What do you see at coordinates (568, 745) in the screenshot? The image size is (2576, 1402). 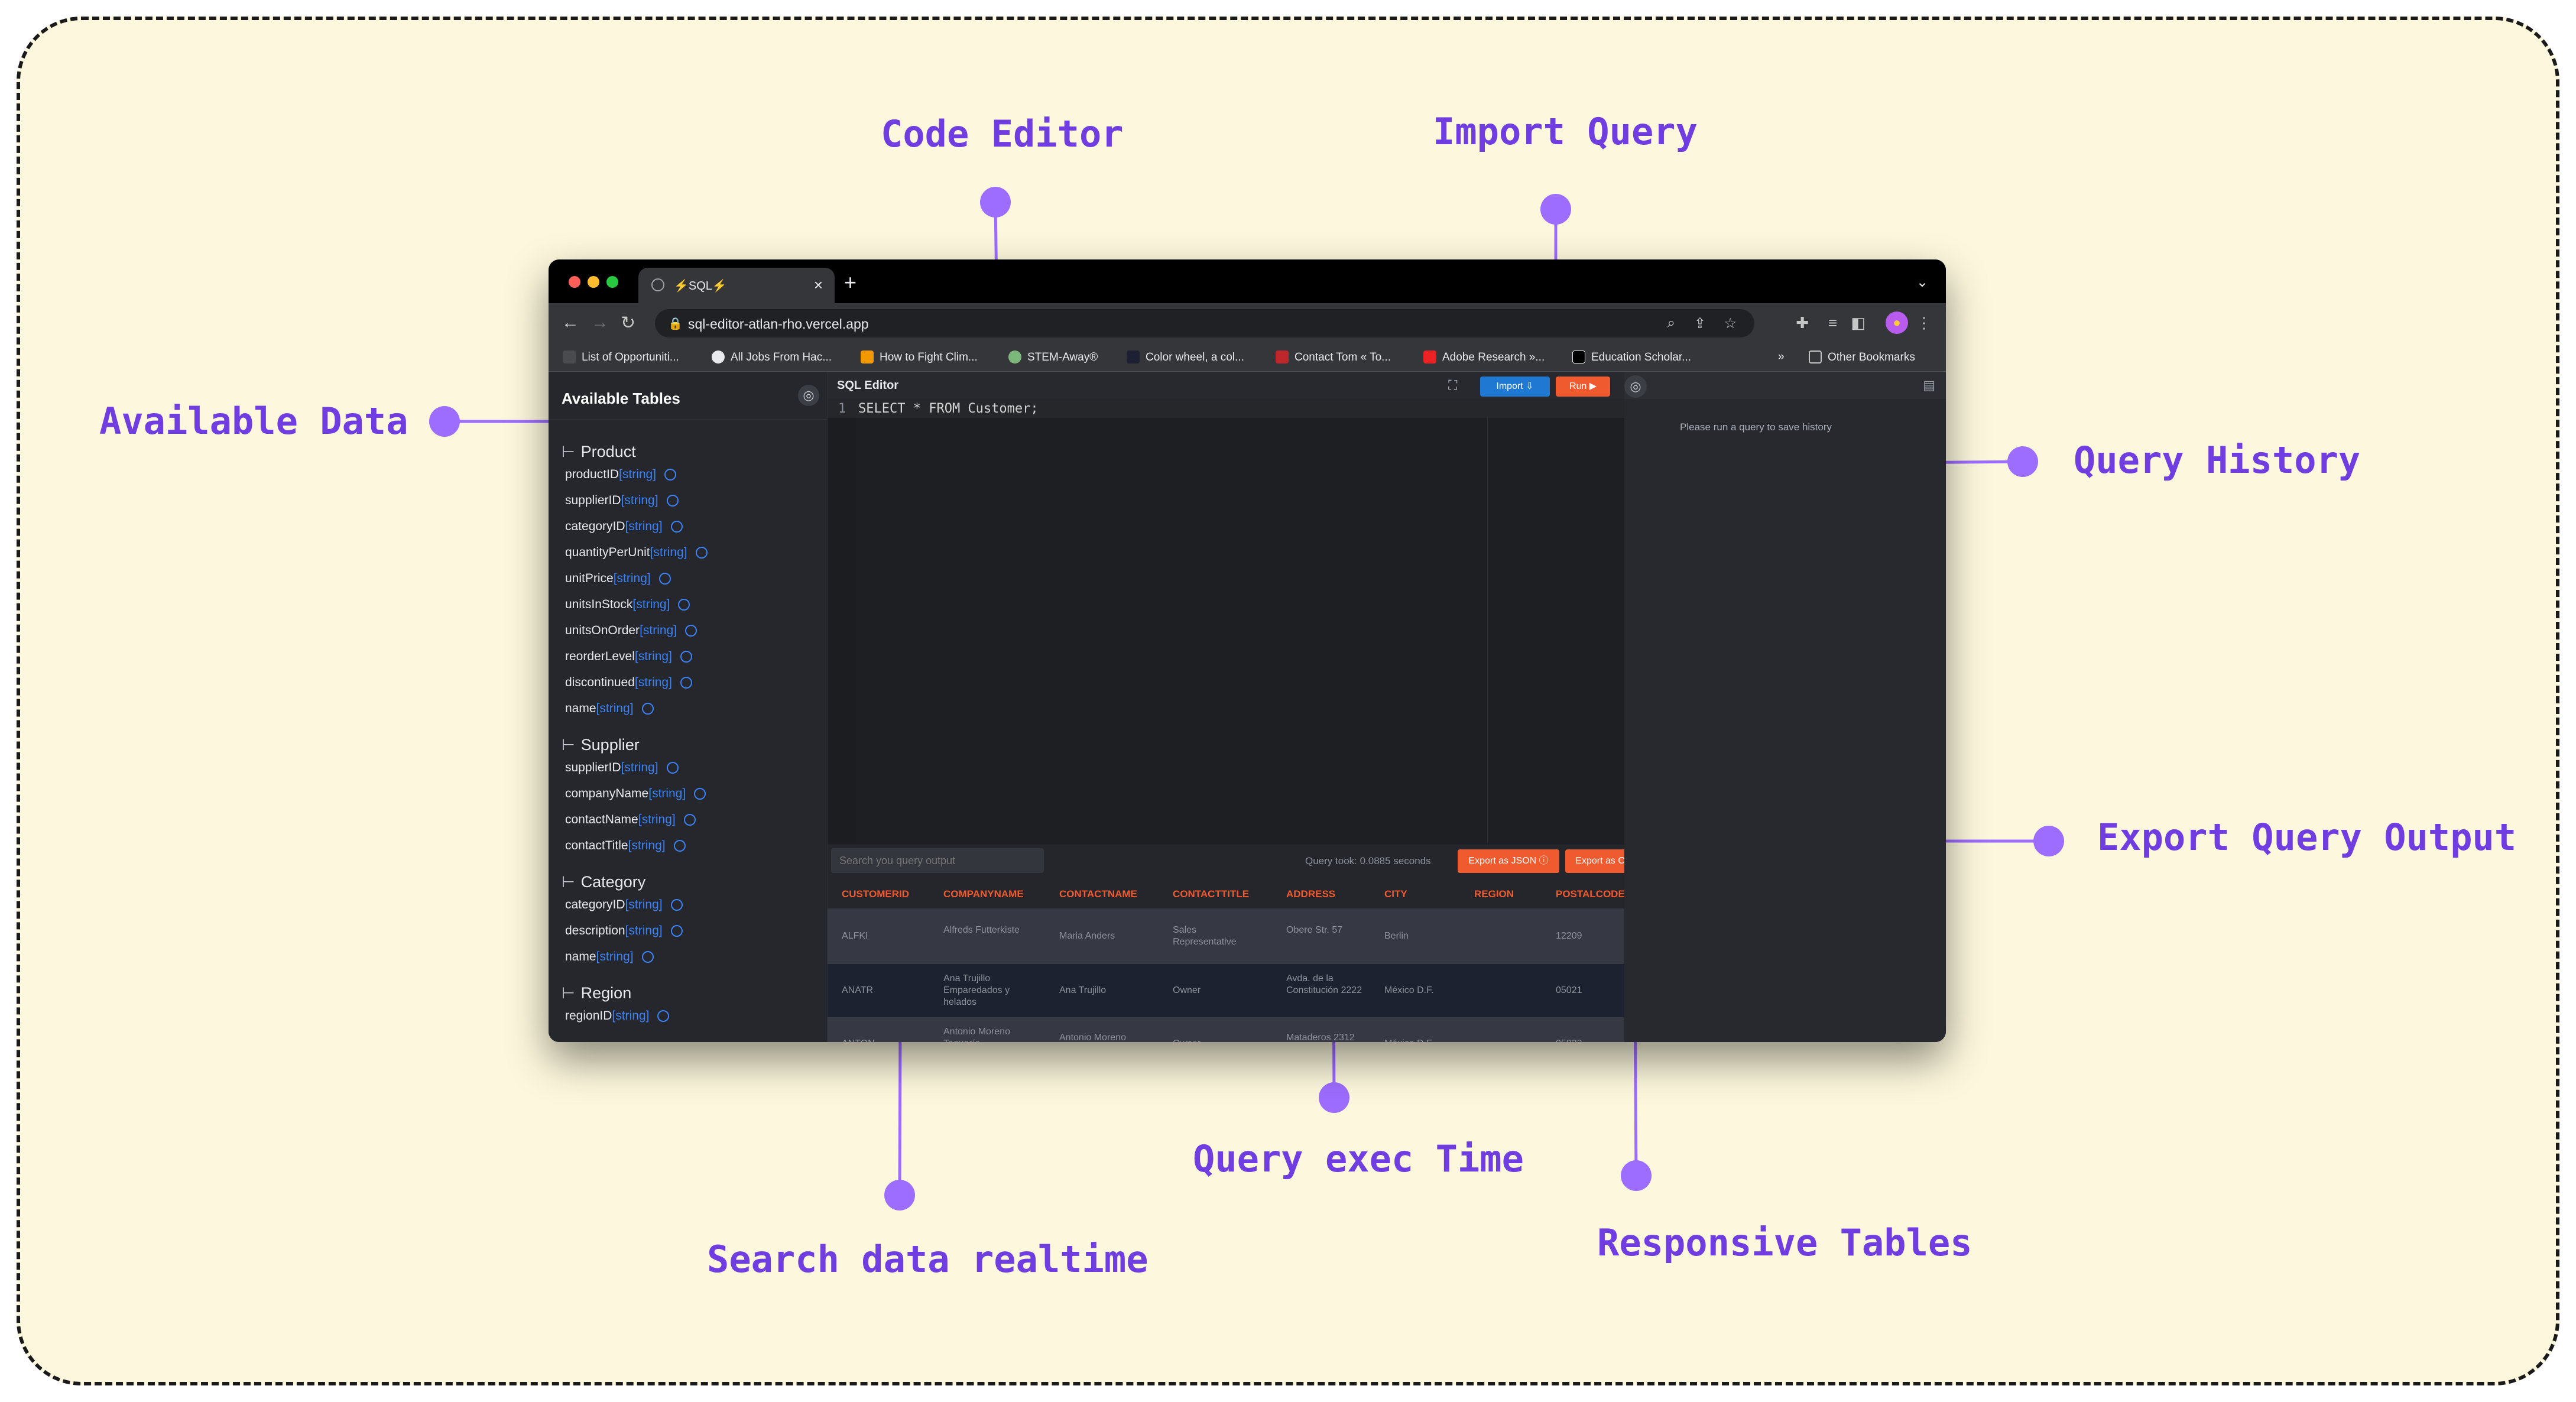 I see `schema-icon: ⊢` at bounding box center [568, 745].